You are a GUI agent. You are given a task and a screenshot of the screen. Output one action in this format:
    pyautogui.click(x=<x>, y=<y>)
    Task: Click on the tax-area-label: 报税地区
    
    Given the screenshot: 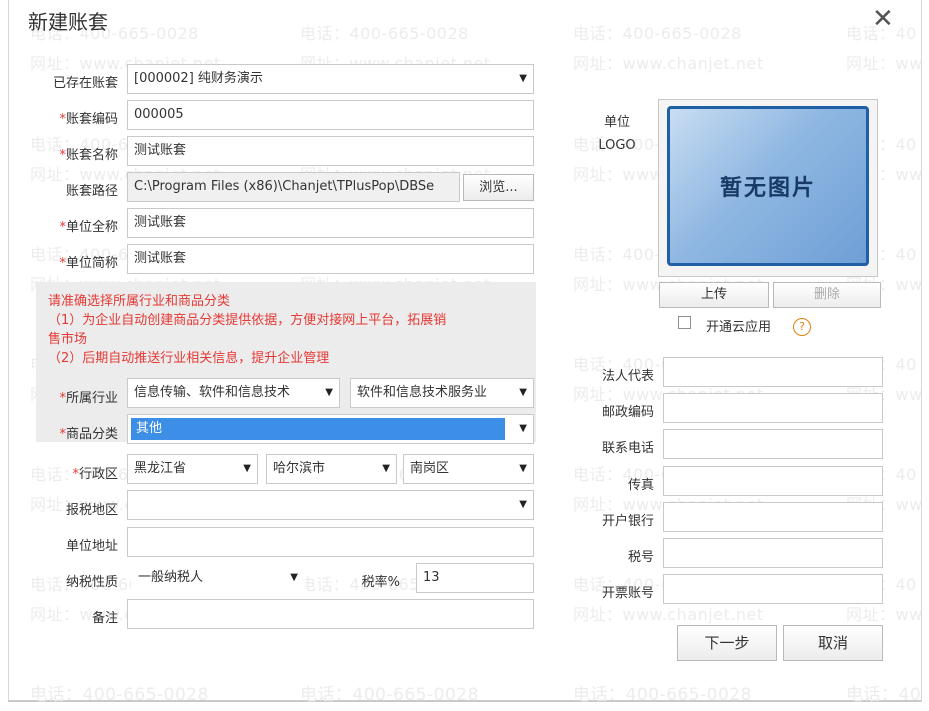 What is the action you would take?
    pyautogui.click(x=91, y=510)
    